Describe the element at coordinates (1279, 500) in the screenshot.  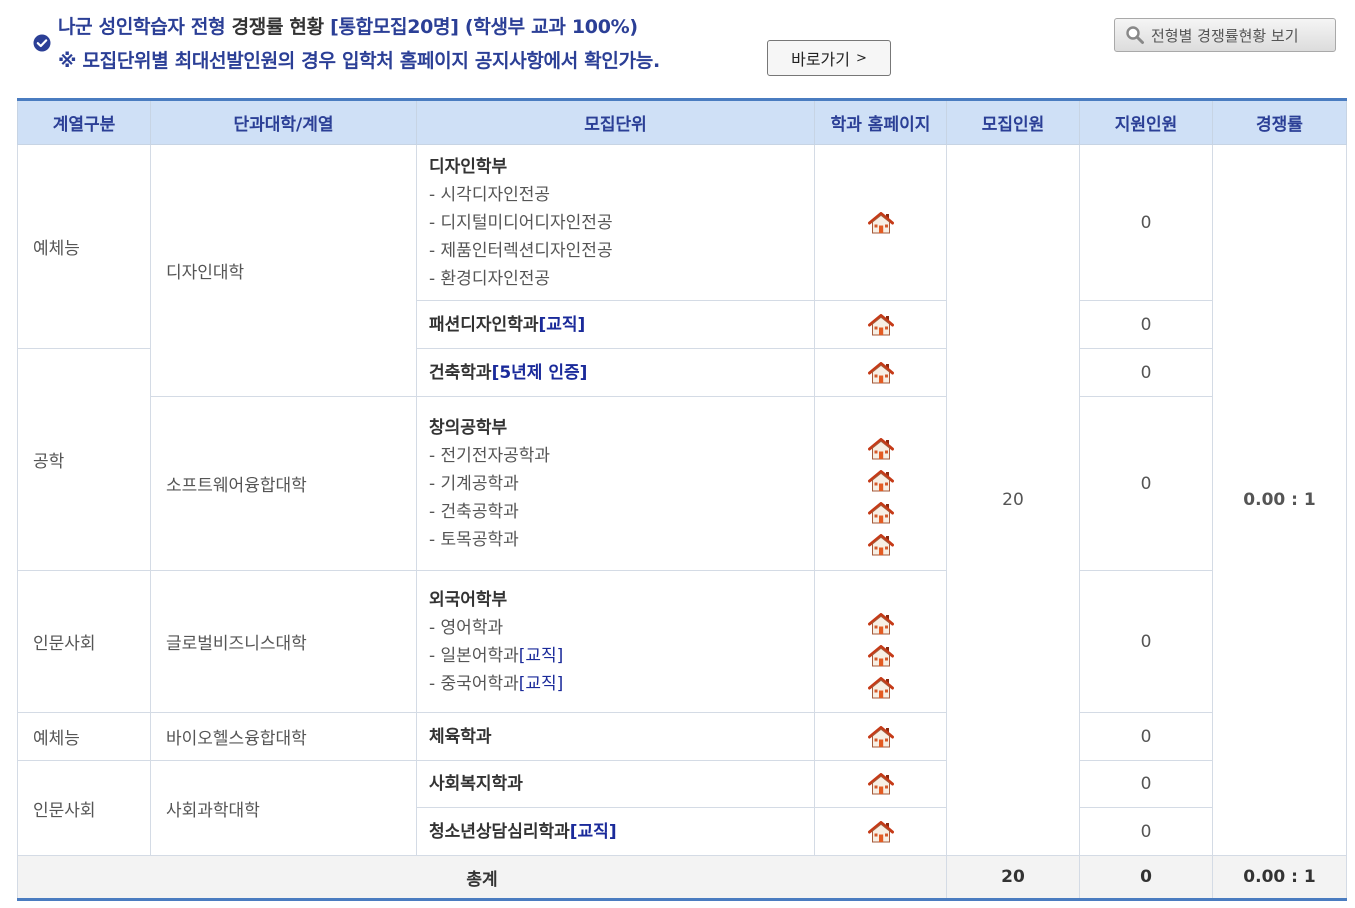
I see `ratio-cell: 0.00 : 1` at that location.